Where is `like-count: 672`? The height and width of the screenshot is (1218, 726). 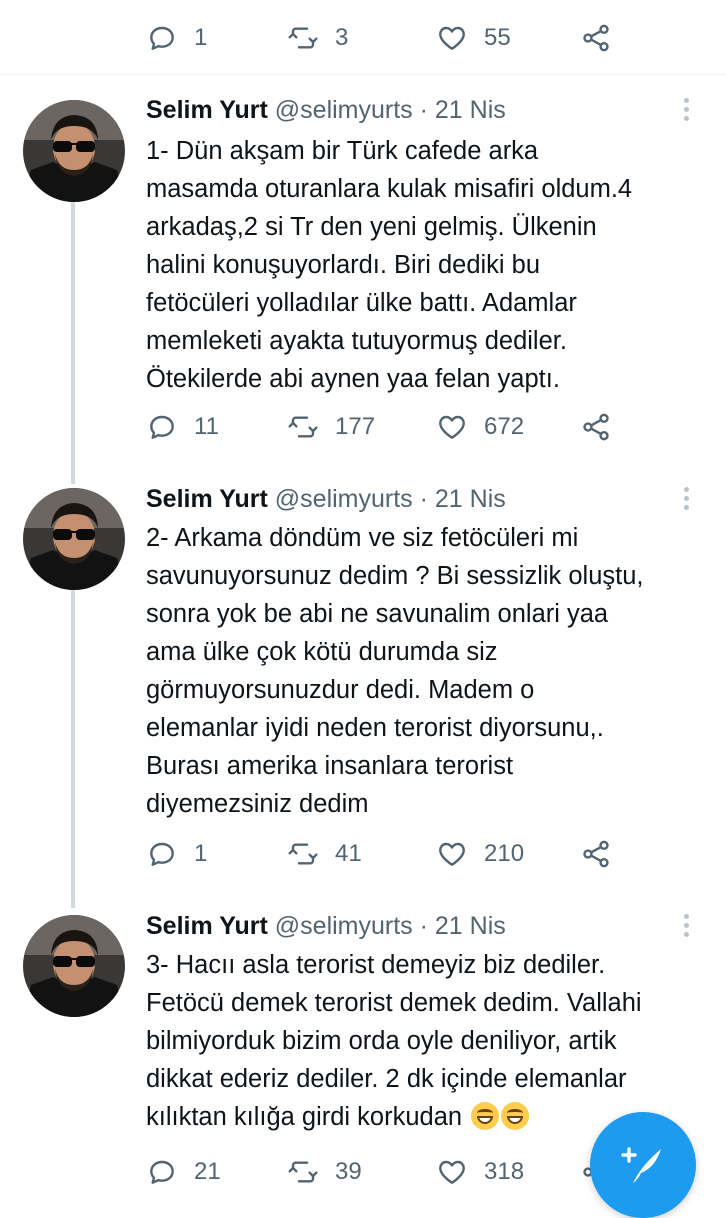 like-count: 672 is located at coordinates (504, 426).